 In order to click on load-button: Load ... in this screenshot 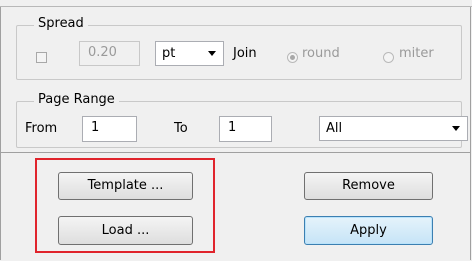, I will do `click(125, 230)`.